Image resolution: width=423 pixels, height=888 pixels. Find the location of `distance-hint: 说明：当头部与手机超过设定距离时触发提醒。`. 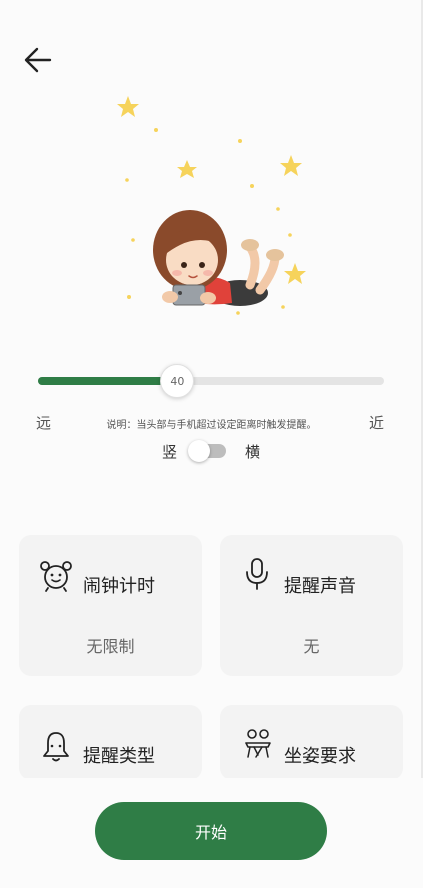

distance-hint: 说明：当头部与手机超过设定距离时触发提醒。 is located at coordinates (211, 425).